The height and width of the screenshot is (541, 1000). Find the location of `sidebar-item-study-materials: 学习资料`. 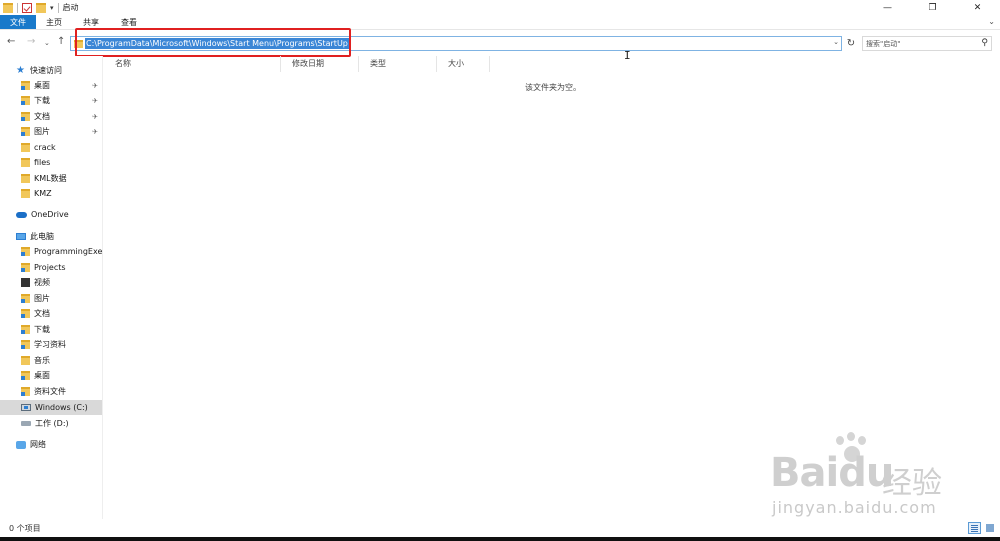

sidebar-item-study-materials: 学习资料 is located at coordinates (51, 344).